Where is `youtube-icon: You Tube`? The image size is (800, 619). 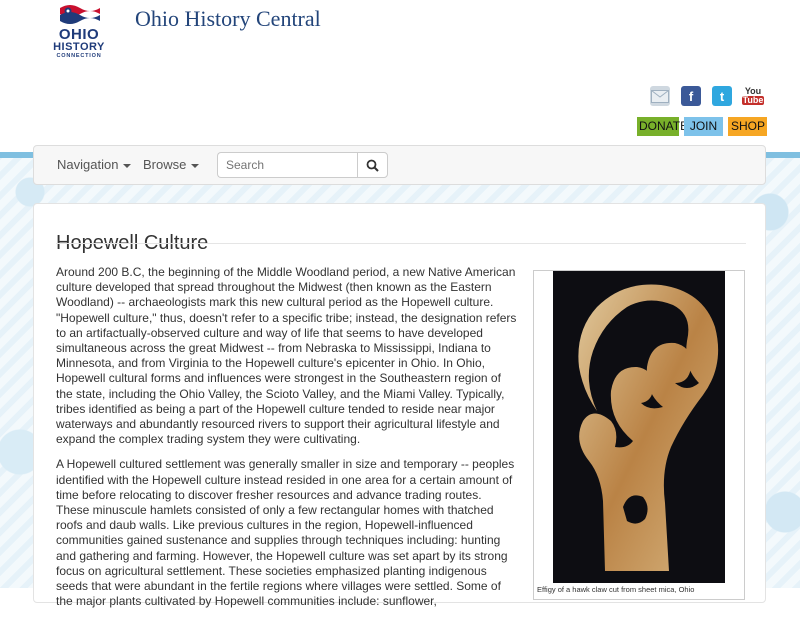 youtube-icon: You Tube is located at coordinates (753, 96).